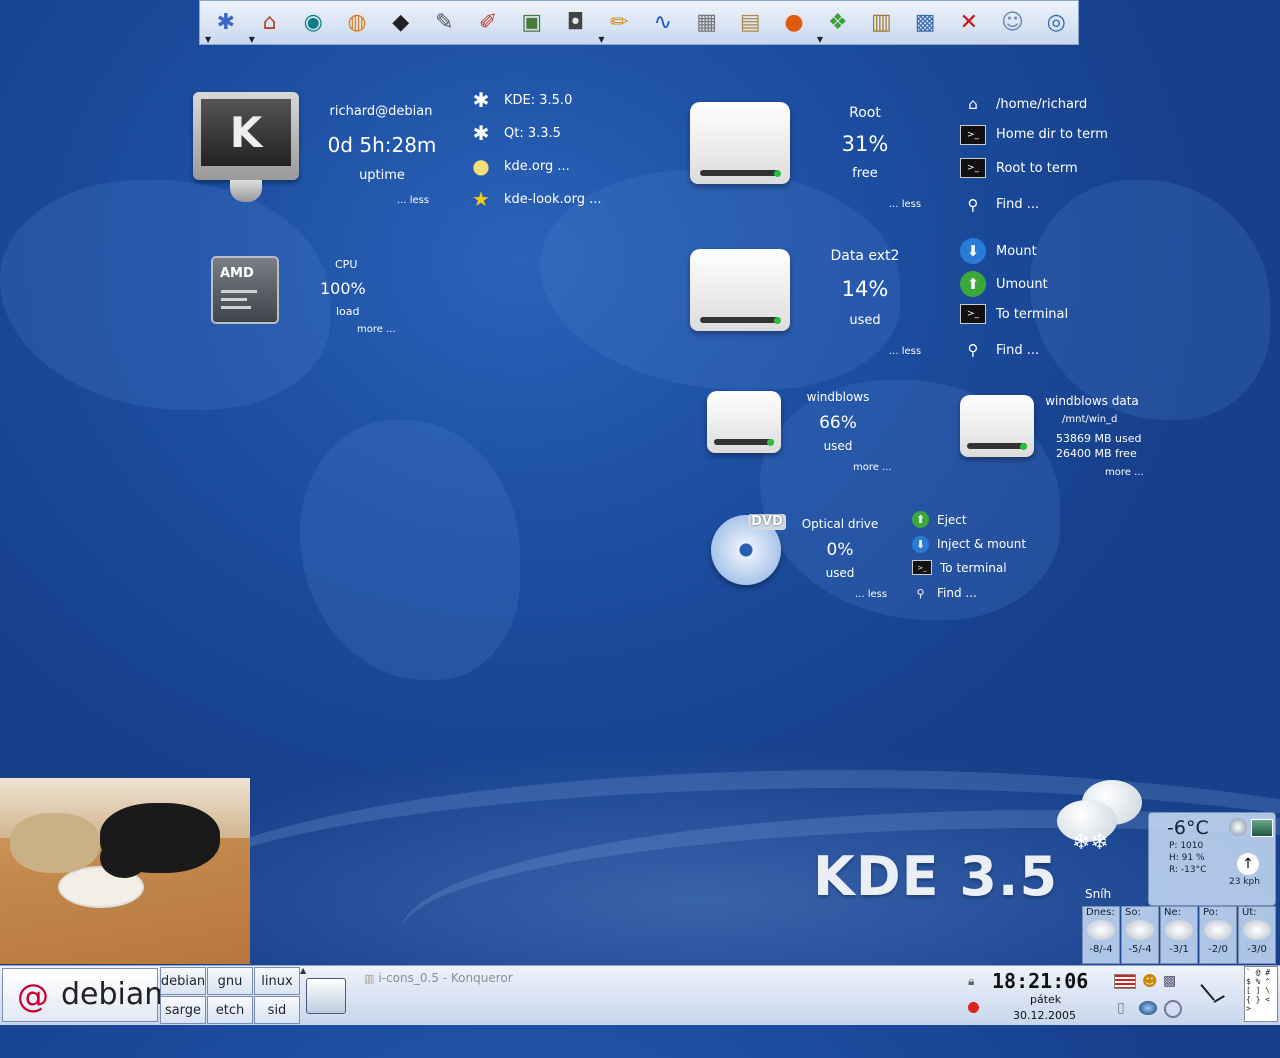 The image size is (1280, 1058). I want to click on root-drive-action-2: >_ Root to term, so click(1019, 168).